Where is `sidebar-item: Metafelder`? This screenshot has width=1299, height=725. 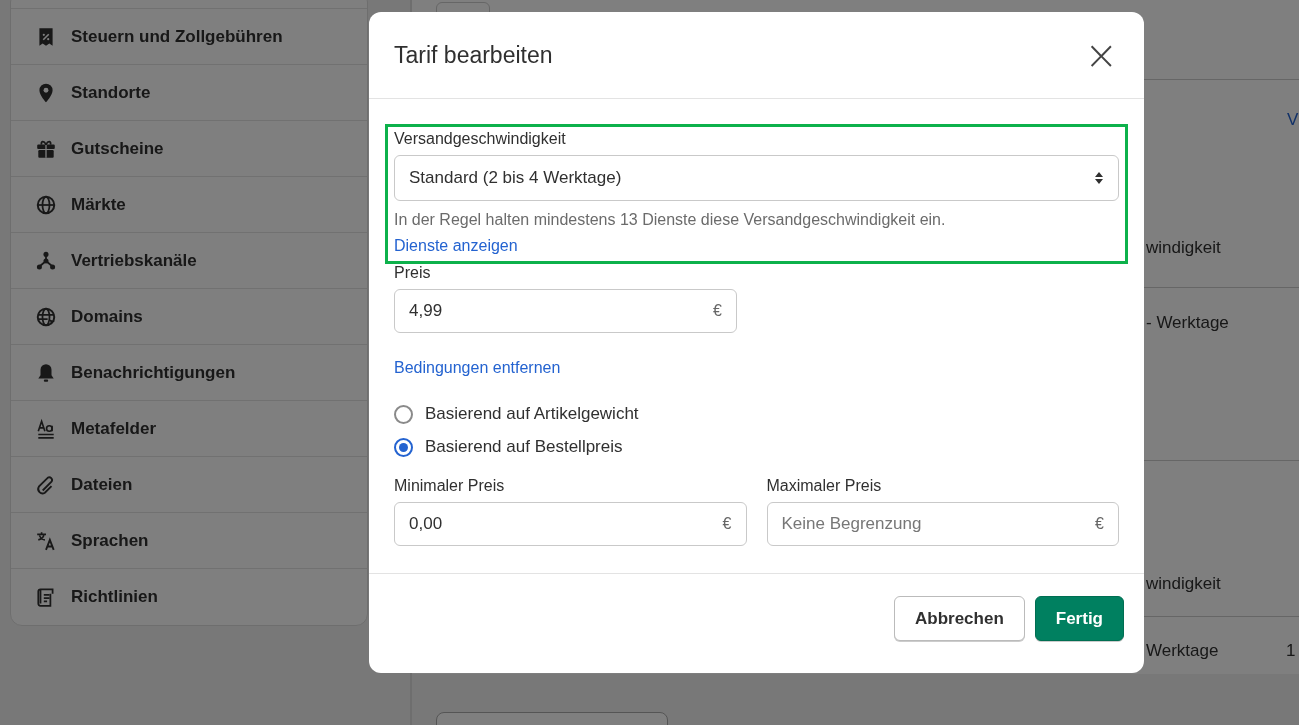 sidebar-item: Metafelder is located at coordinates (189, 428).